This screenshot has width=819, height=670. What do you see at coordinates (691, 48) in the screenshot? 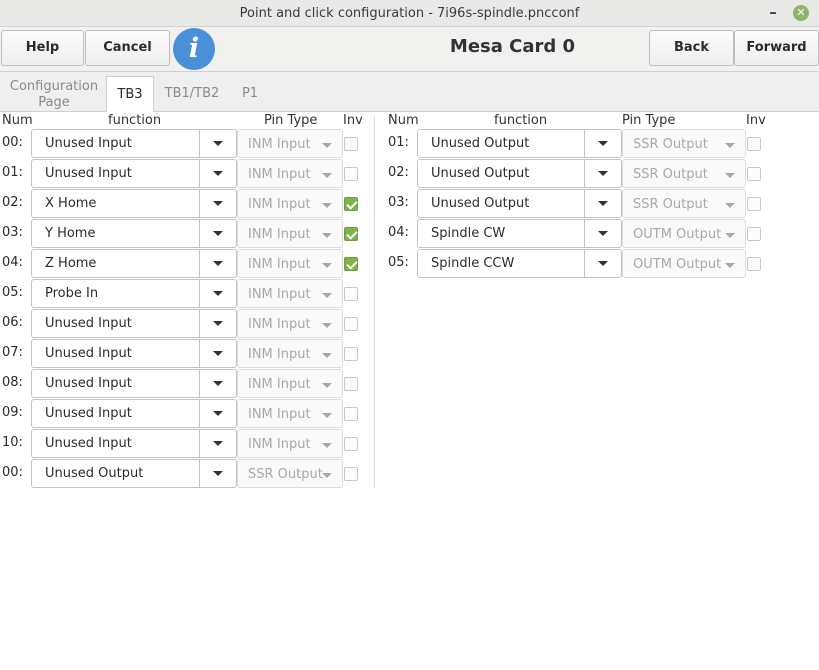
I see `back-button: Back` at bounding box center [691, 48].